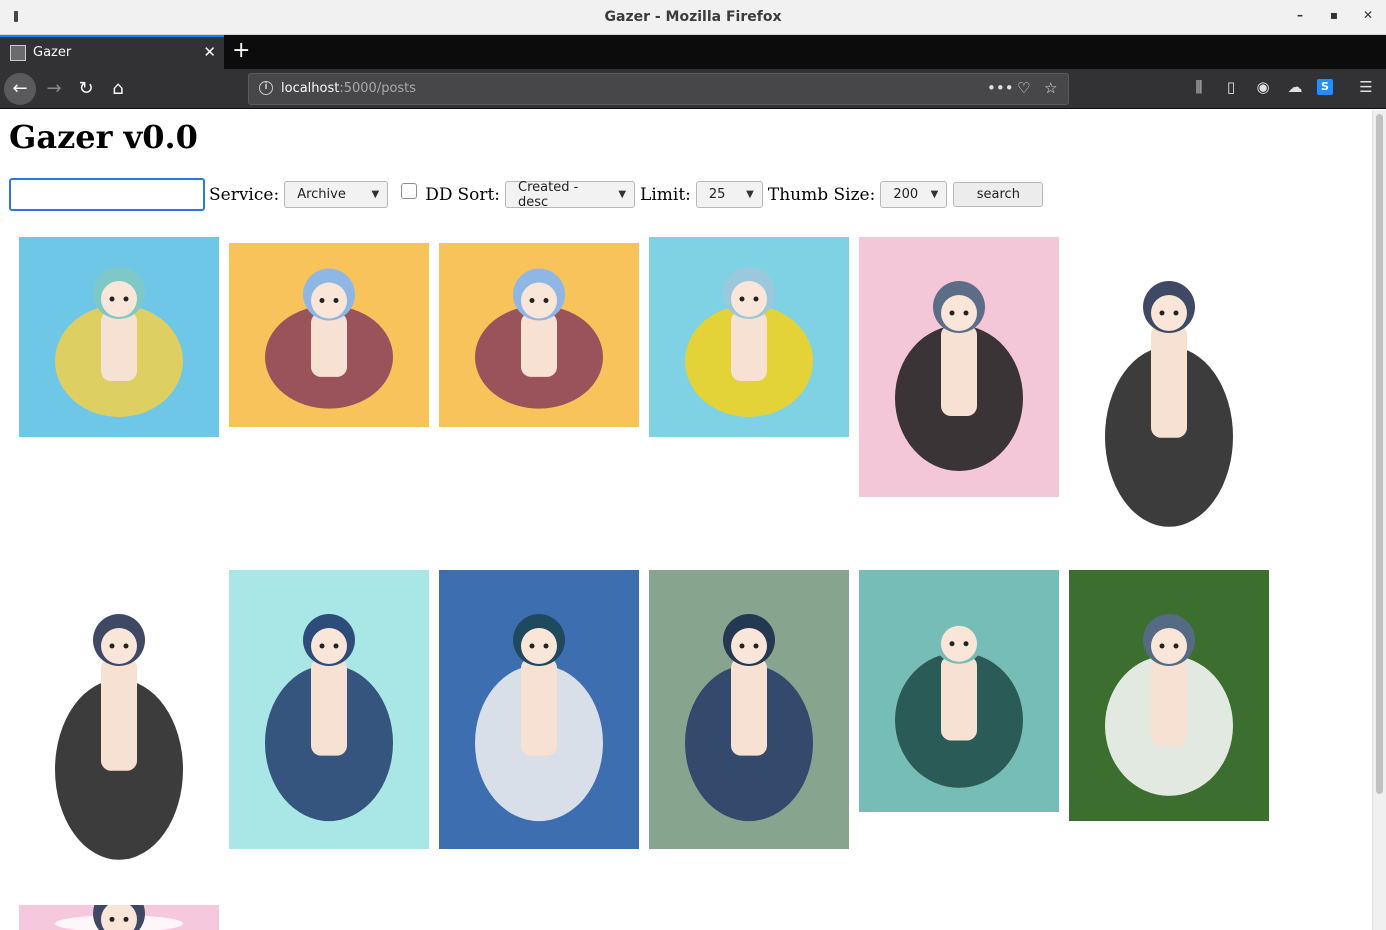 The image size is (1386, 930). Describe the element at coordinates (1325, 87) in the screenshot. I see `extension-s-icon: S` at that location.